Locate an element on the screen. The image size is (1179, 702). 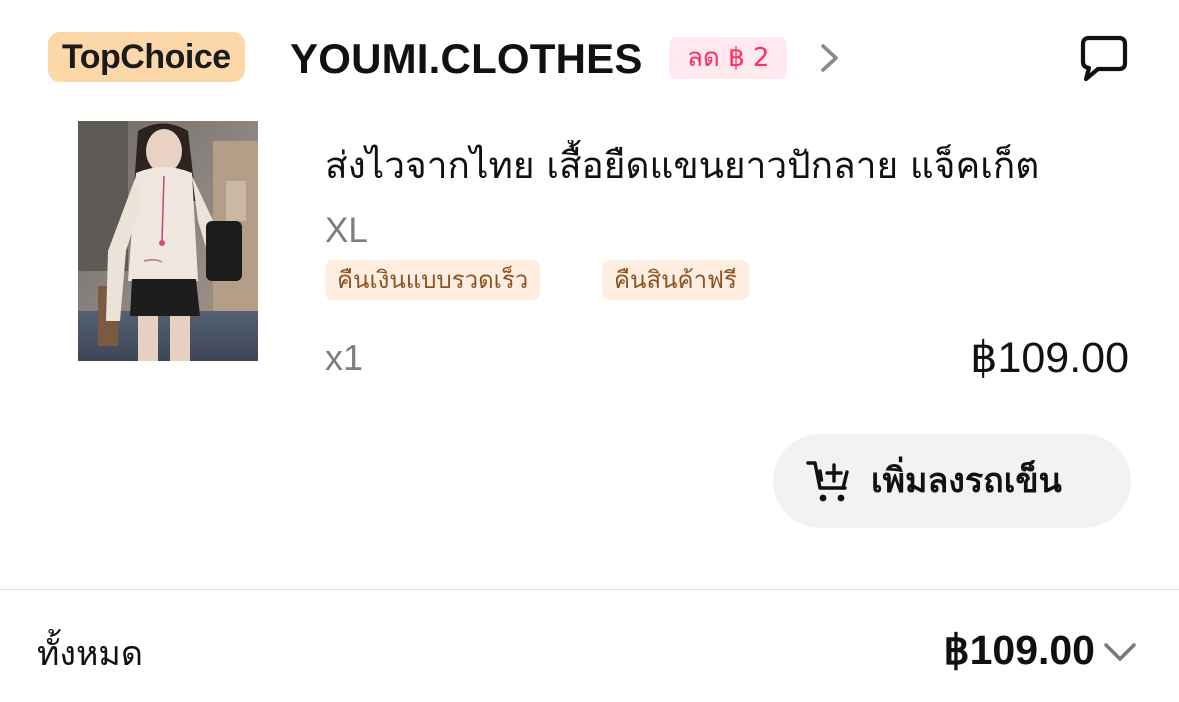
total-label: ทั้งหมด is located at coordinates (90, 654).